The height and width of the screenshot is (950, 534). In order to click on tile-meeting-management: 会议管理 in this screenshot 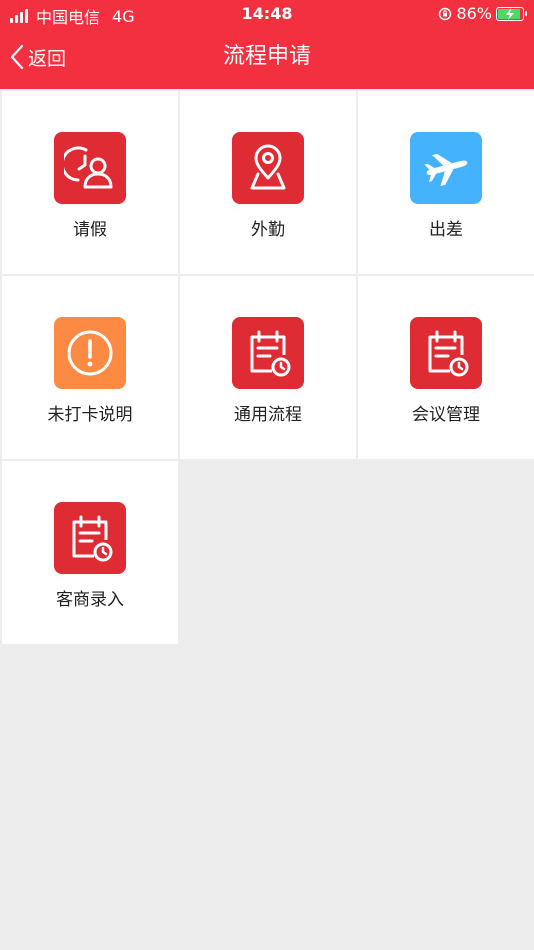, I will do `click(446, 367)`.